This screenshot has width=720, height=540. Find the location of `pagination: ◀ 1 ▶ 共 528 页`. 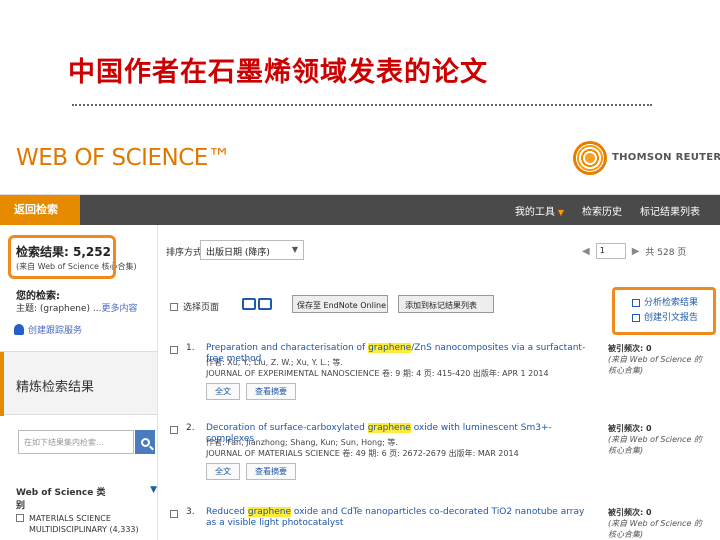

pagination: ◀ 1 ▶ 共 528 页 is located at coordinates (634, 251).